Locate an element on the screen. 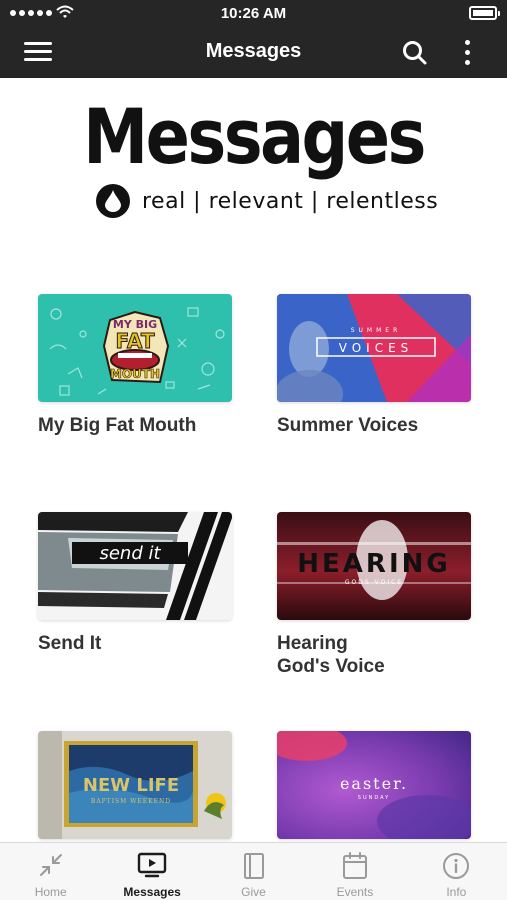 This screenshot has height=900, width=507. art-text: SUNDAY is located at coordinates (374, 798).